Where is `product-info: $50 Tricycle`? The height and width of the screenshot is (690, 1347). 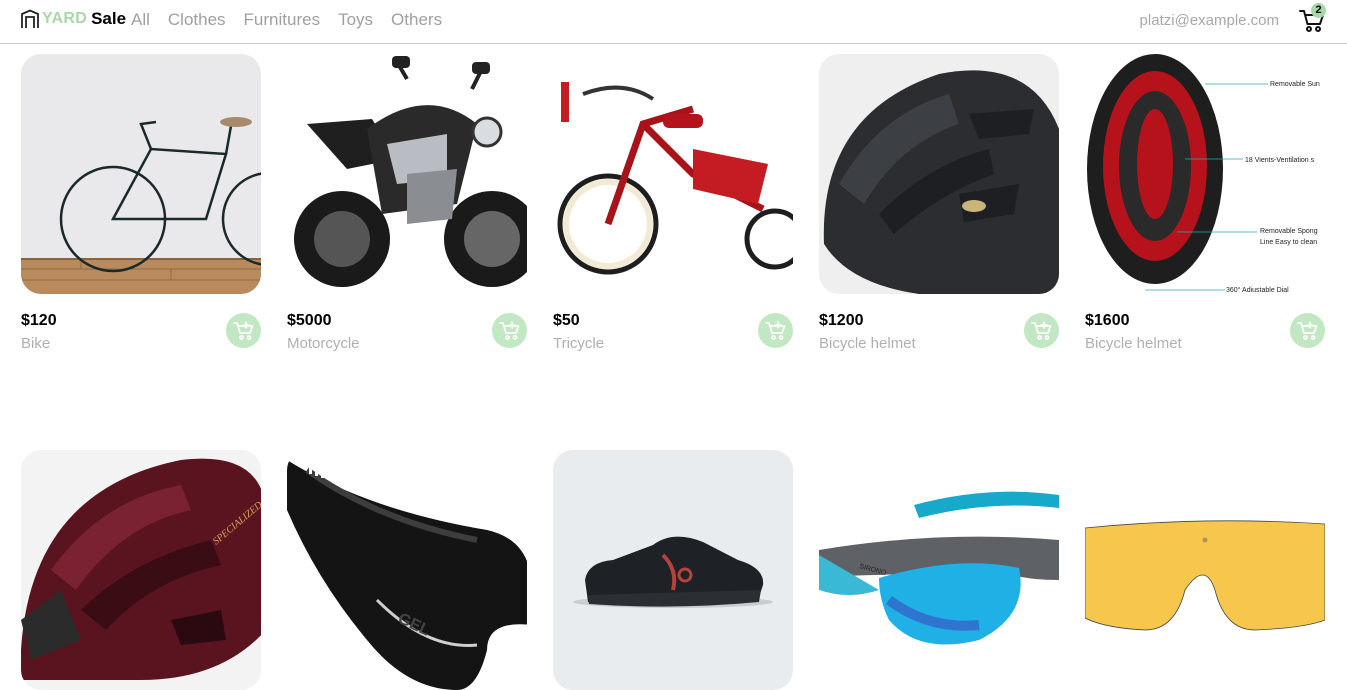
product-info: $50 Tricycle is located at coordinates (673, 338).